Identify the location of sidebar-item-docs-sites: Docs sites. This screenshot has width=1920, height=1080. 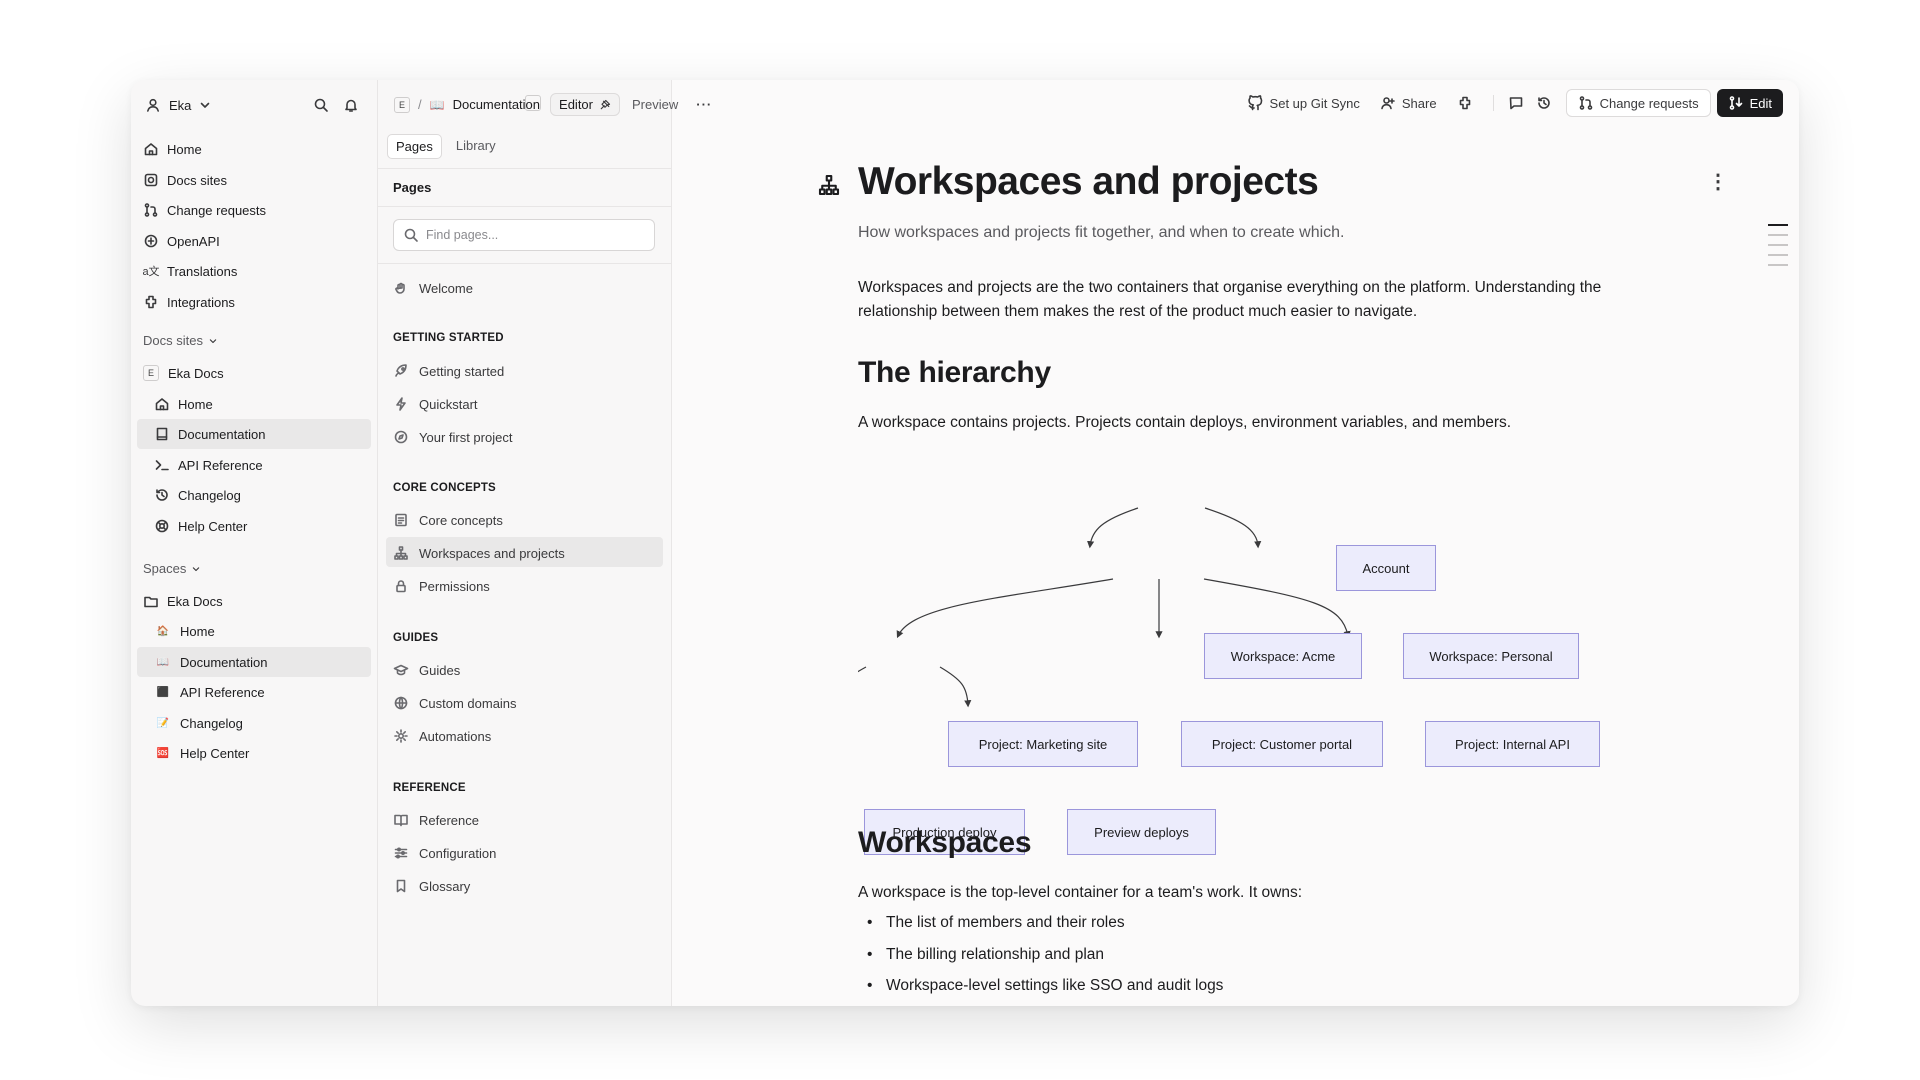
(185, 180).